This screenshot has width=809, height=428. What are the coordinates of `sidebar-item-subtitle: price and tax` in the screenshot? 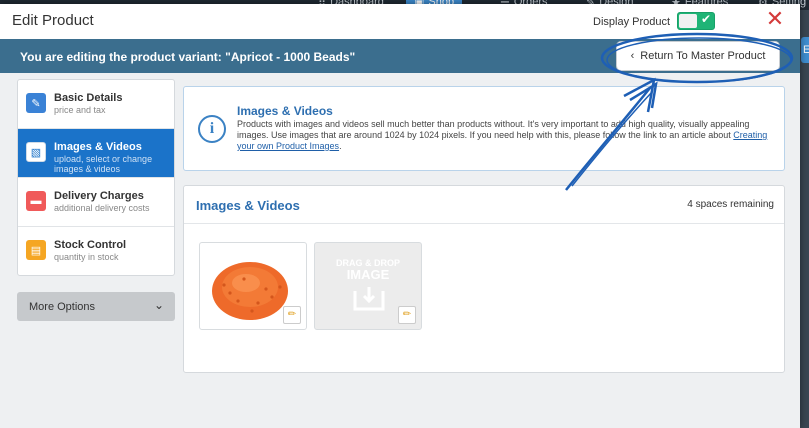 It's located at (80, 110).